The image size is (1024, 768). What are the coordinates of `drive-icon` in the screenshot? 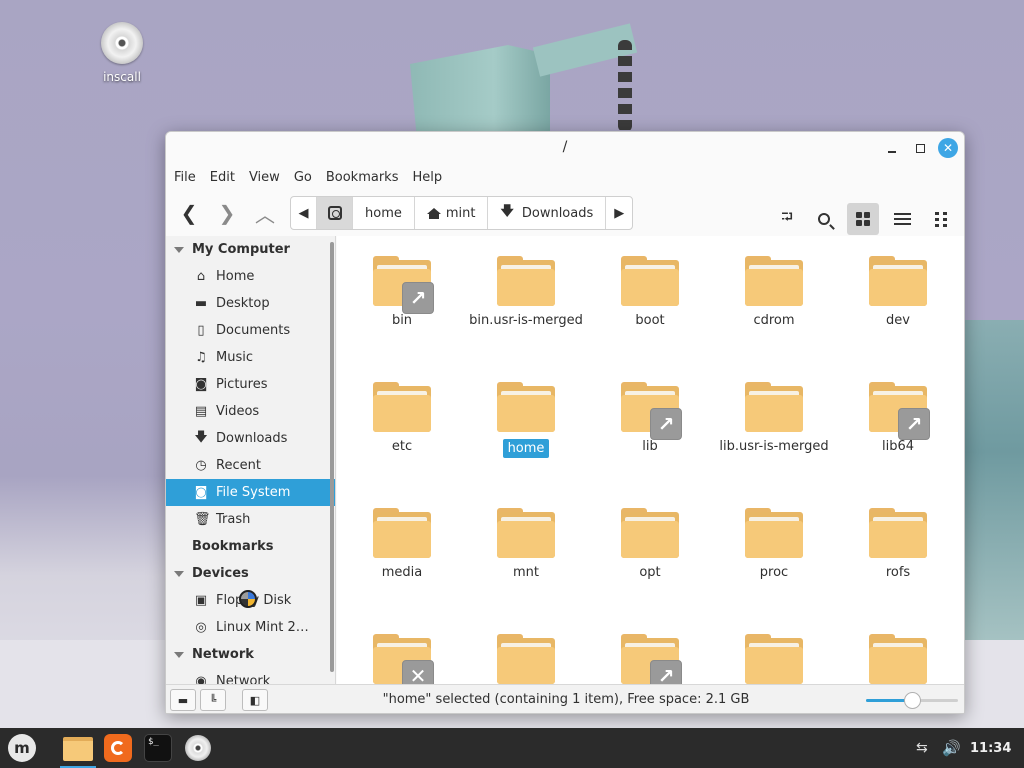 It's located at (334, 213).